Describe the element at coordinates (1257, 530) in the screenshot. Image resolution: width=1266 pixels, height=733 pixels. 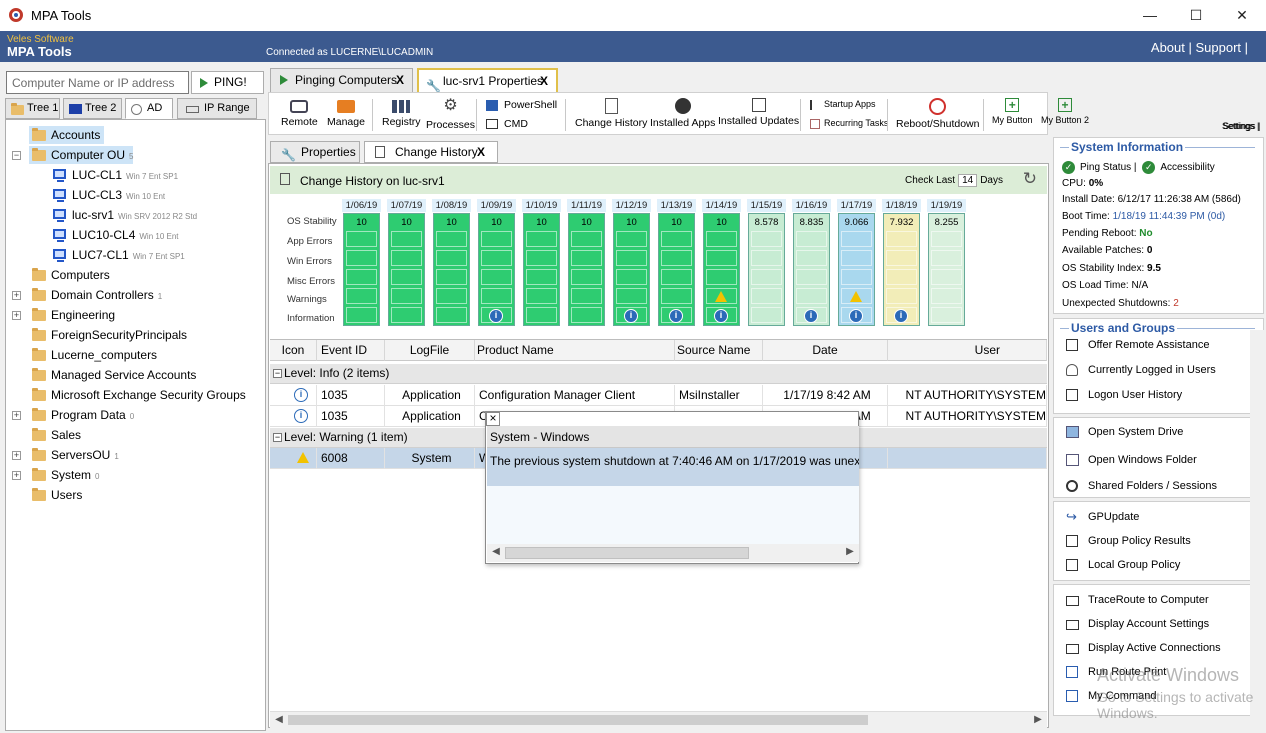
I see `right-vertical-scrollbar` at that location.